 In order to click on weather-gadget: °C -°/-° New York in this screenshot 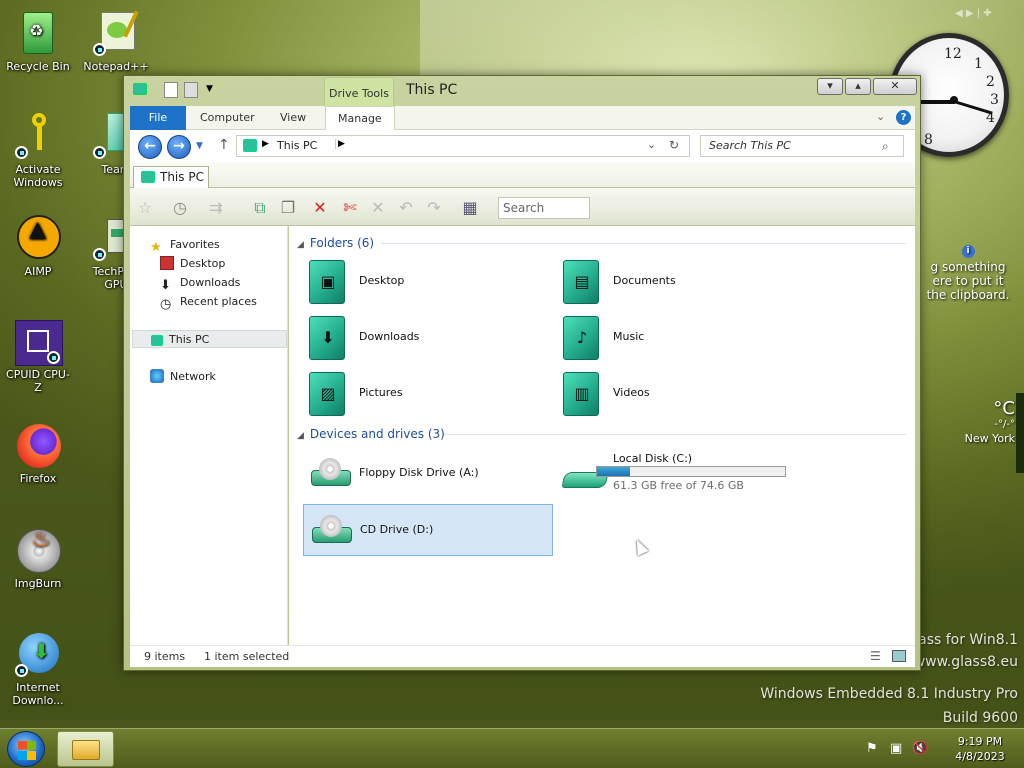, I will do `click(967, 425)`.